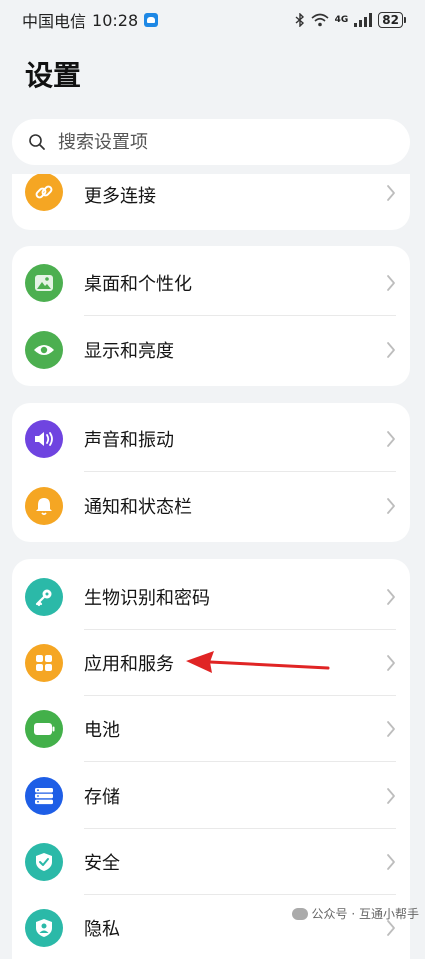 The height and width of the screenshot is (959, 425). What do you see at coordinates (129, 440) in the screenshot?
I see `settings-item-label: 声音和振动` at bounding box center [129, 440].